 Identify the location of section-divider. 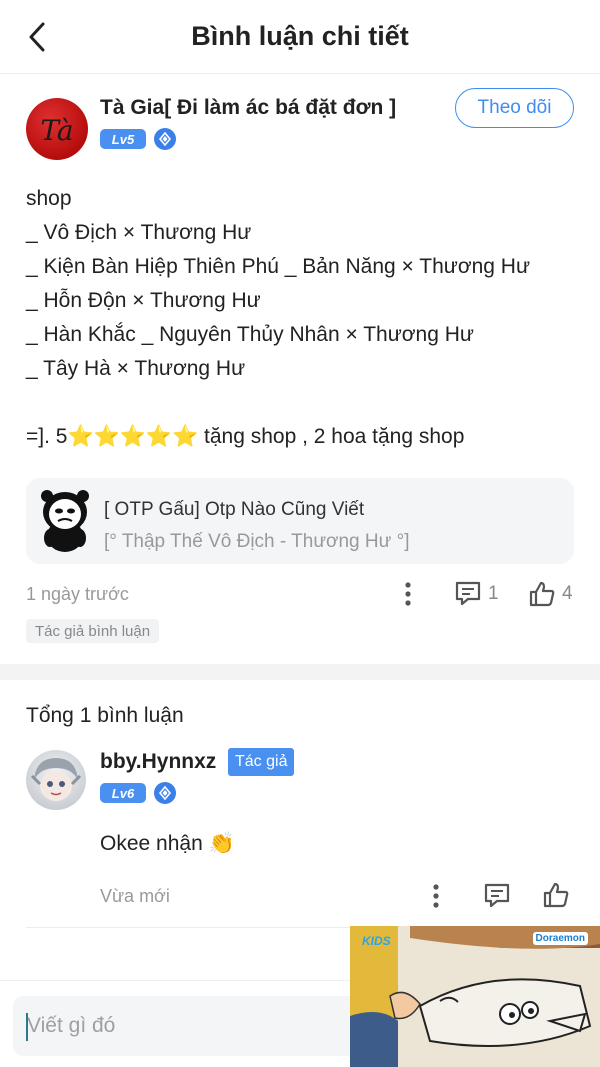
(300, 672).